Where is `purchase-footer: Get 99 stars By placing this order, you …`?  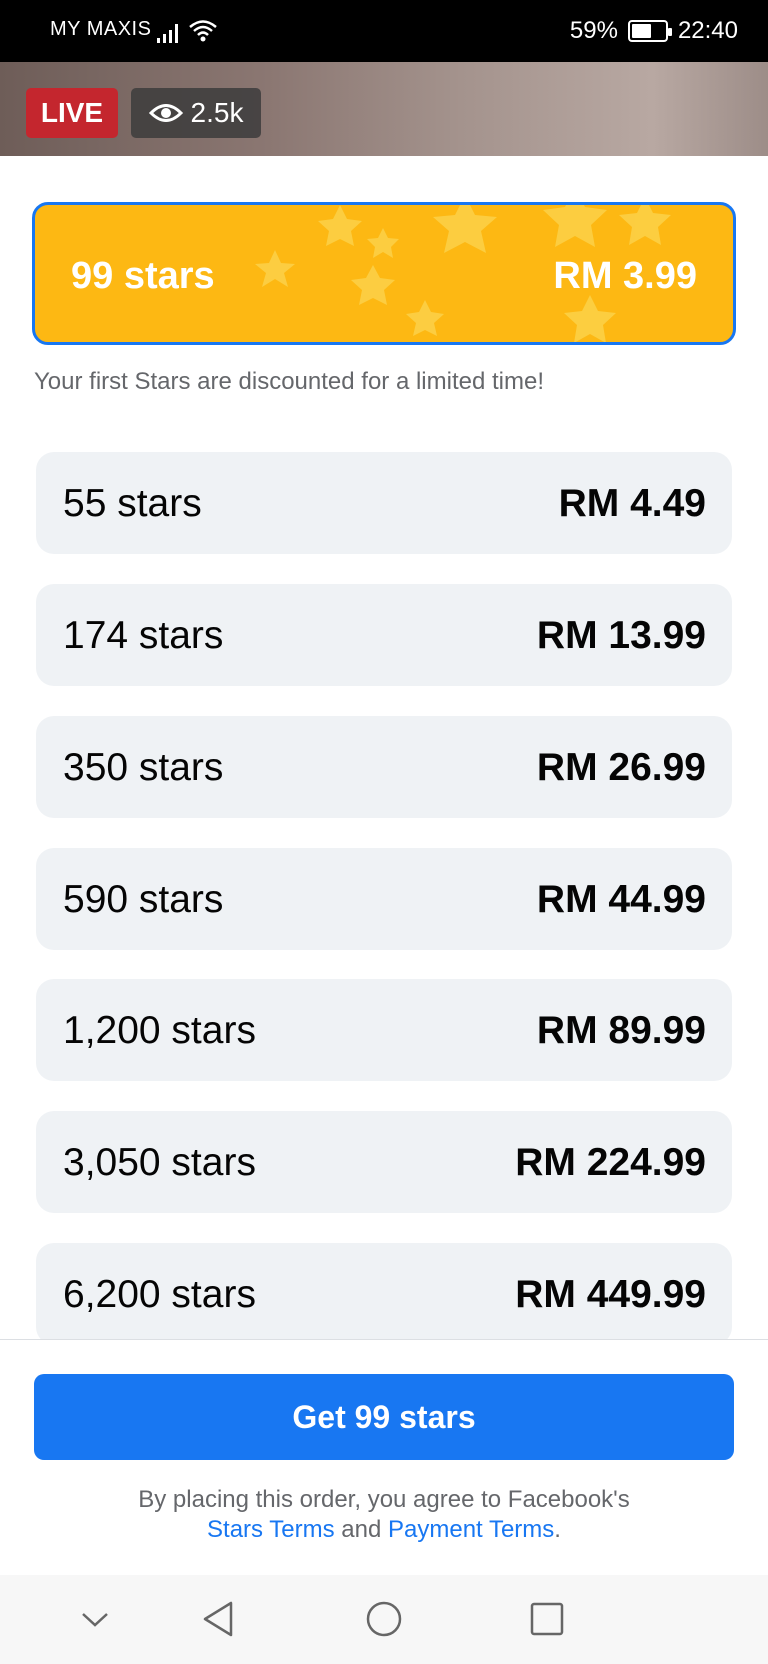 purchase-footer: Get 99 stars By placing this order, you … is located at coordinates (384, 1457).